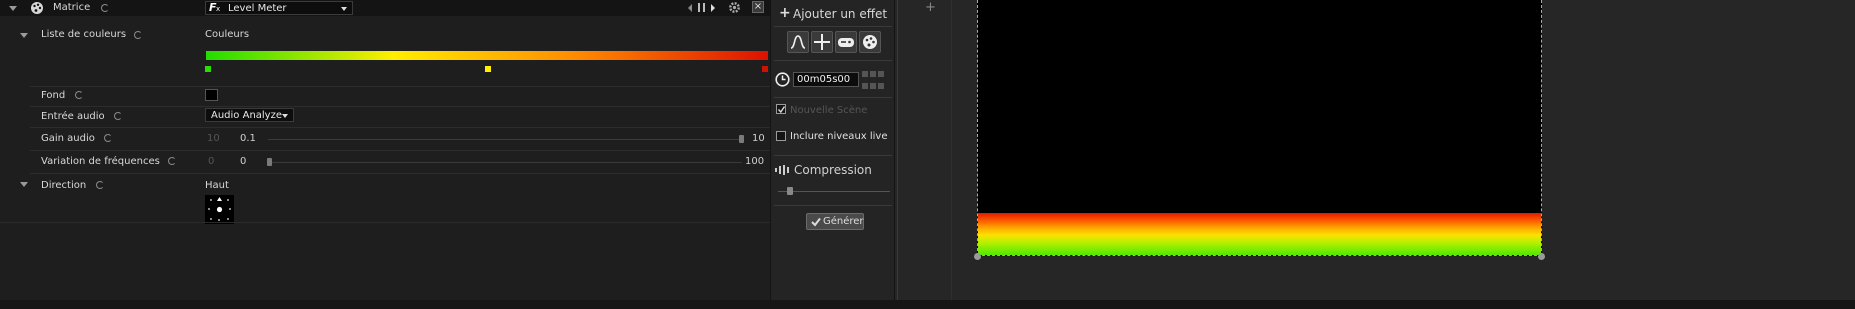  What do you see at coordinates (927, 304) in the screenshot?
I see `status-bar` at bounding box center [927, 304].